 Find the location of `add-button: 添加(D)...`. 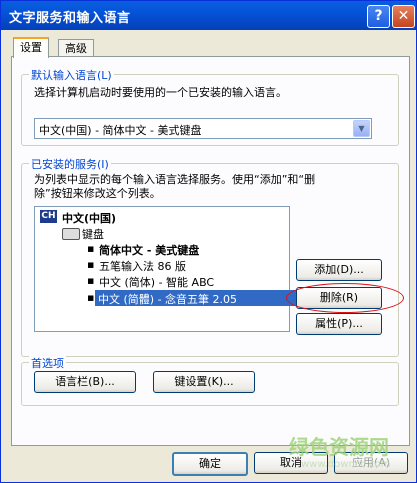

add-button: 添加(D)... is located at coordinates (339, 270).